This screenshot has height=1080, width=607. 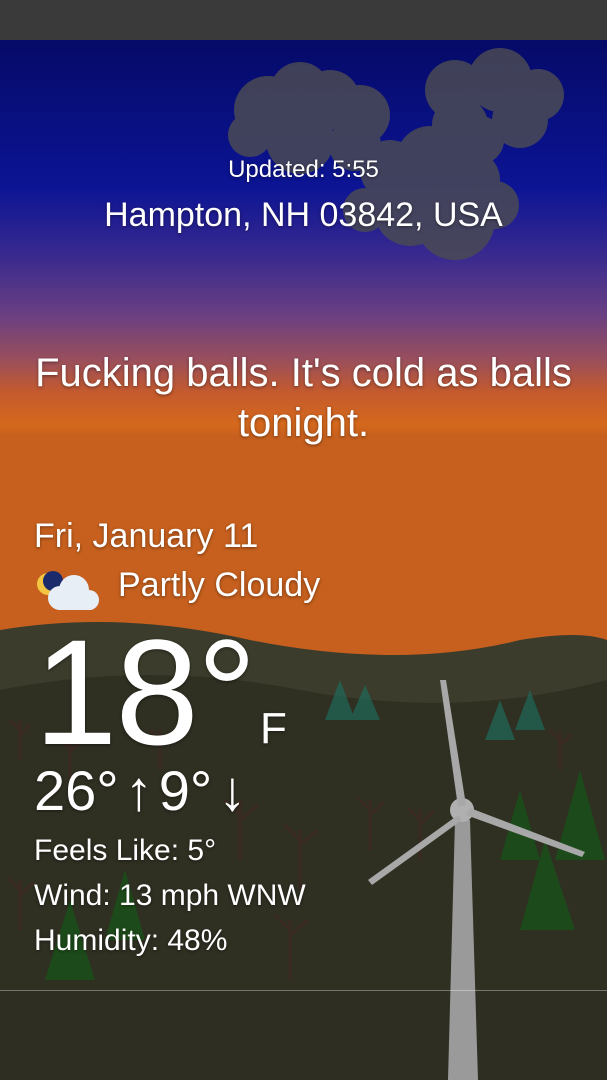 What do you see at coordinates (146, 536) in the screenshot?
I see `date-label: Fri, January 11` at bounding box center [146, 536].